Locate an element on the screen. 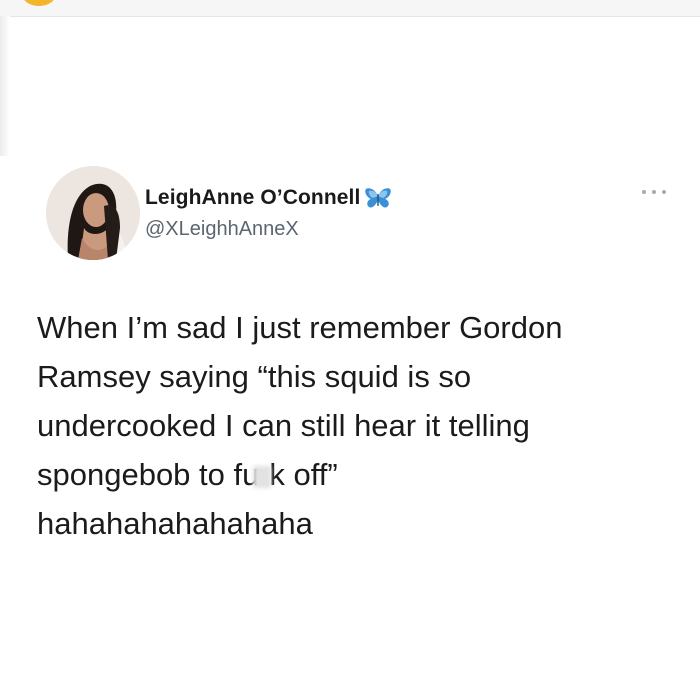 Image resolution: width=700 pixels, height=700 pixels. tweet-text-line: When I’m sad I just remember Gordon is located at coordinates (300, 327).